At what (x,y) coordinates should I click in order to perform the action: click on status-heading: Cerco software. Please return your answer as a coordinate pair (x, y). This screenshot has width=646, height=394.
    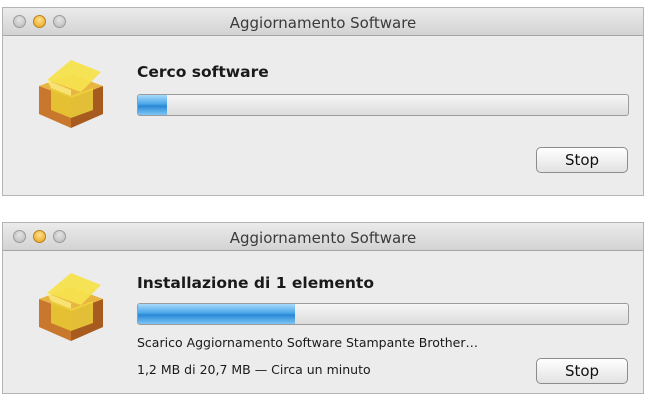
    Looking at the image, I should click on (203, 72).